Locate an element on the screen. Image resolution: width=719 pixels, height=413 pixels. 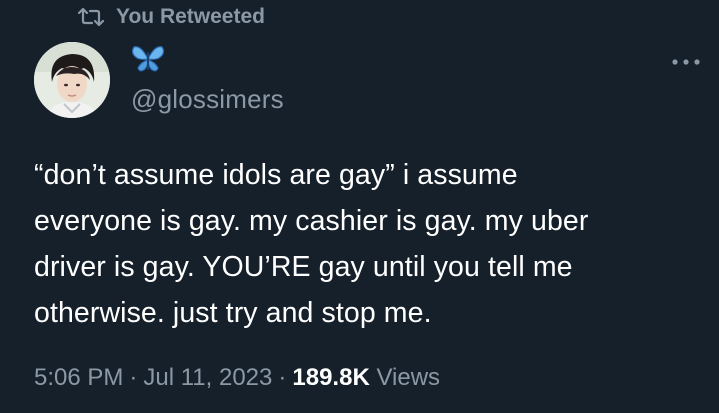
author-handle: @glossimers is located at coordinates (207, 99).